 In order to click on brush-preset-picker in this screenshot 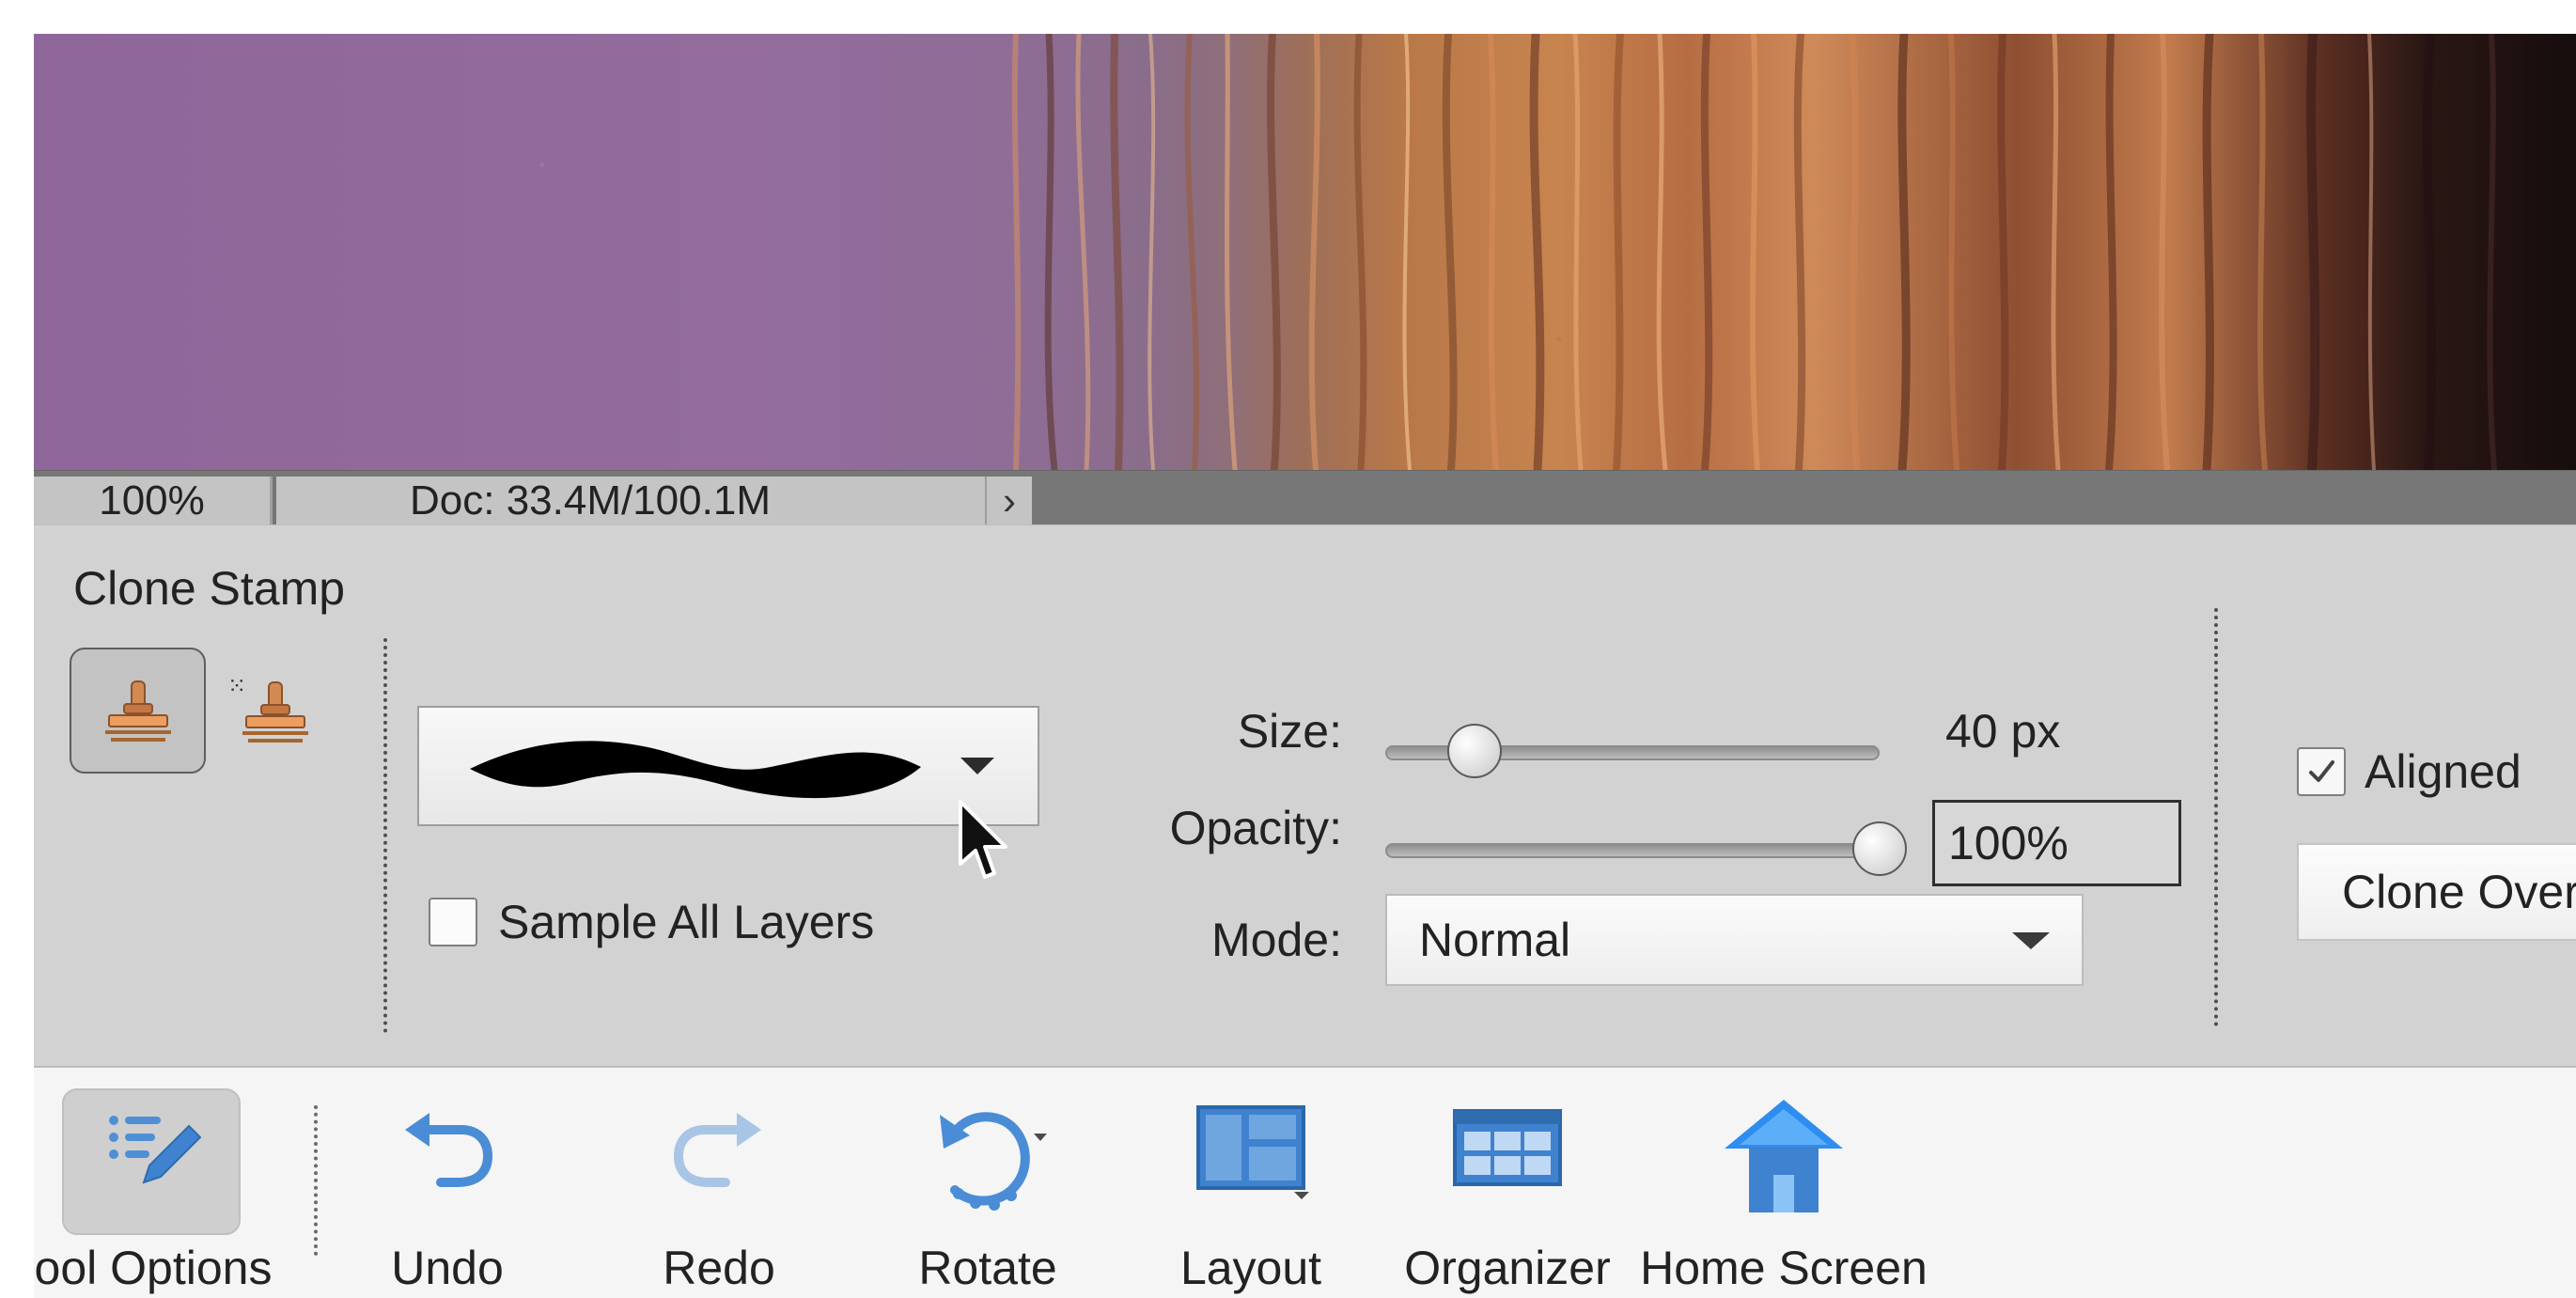, I will do `click(728, 766)`.